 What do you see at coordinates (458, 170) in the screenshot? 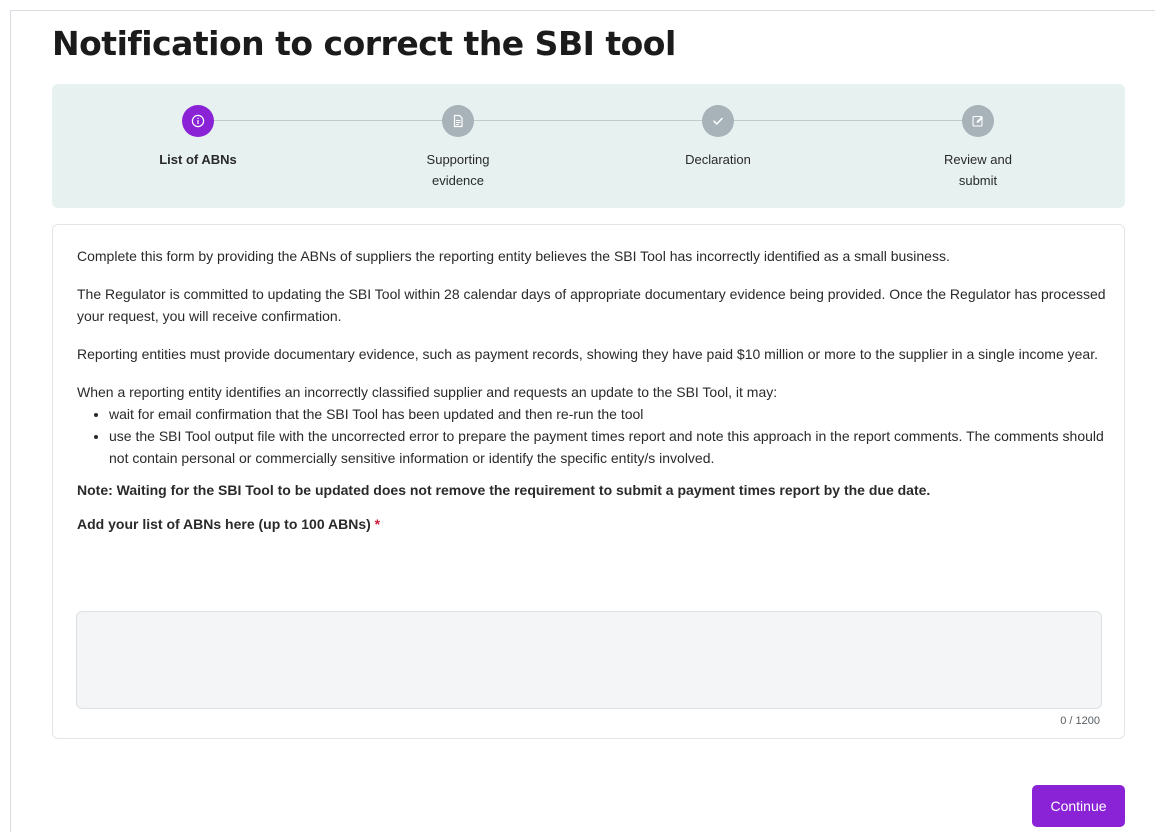
I see `step-2-label: Supporting evidence` at bounding box center [458, 170].